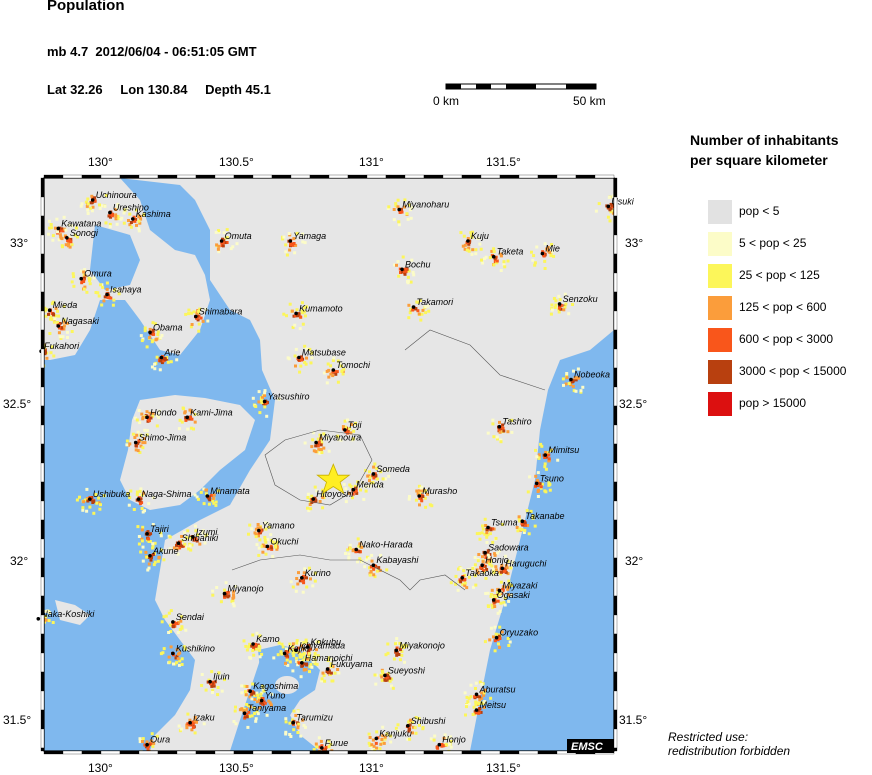  What do you see at coordinates (720, 404) in the screenshot?
I see `legend-swatch` at bounding box center [720, 404].